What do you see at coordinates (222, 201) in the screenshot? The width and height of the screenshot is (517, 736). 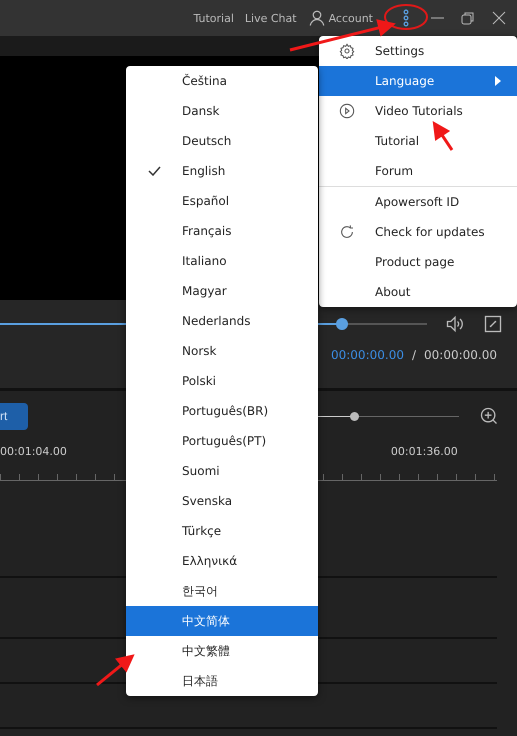 I see `locale-option: Español` at bounding box center [222, 201].